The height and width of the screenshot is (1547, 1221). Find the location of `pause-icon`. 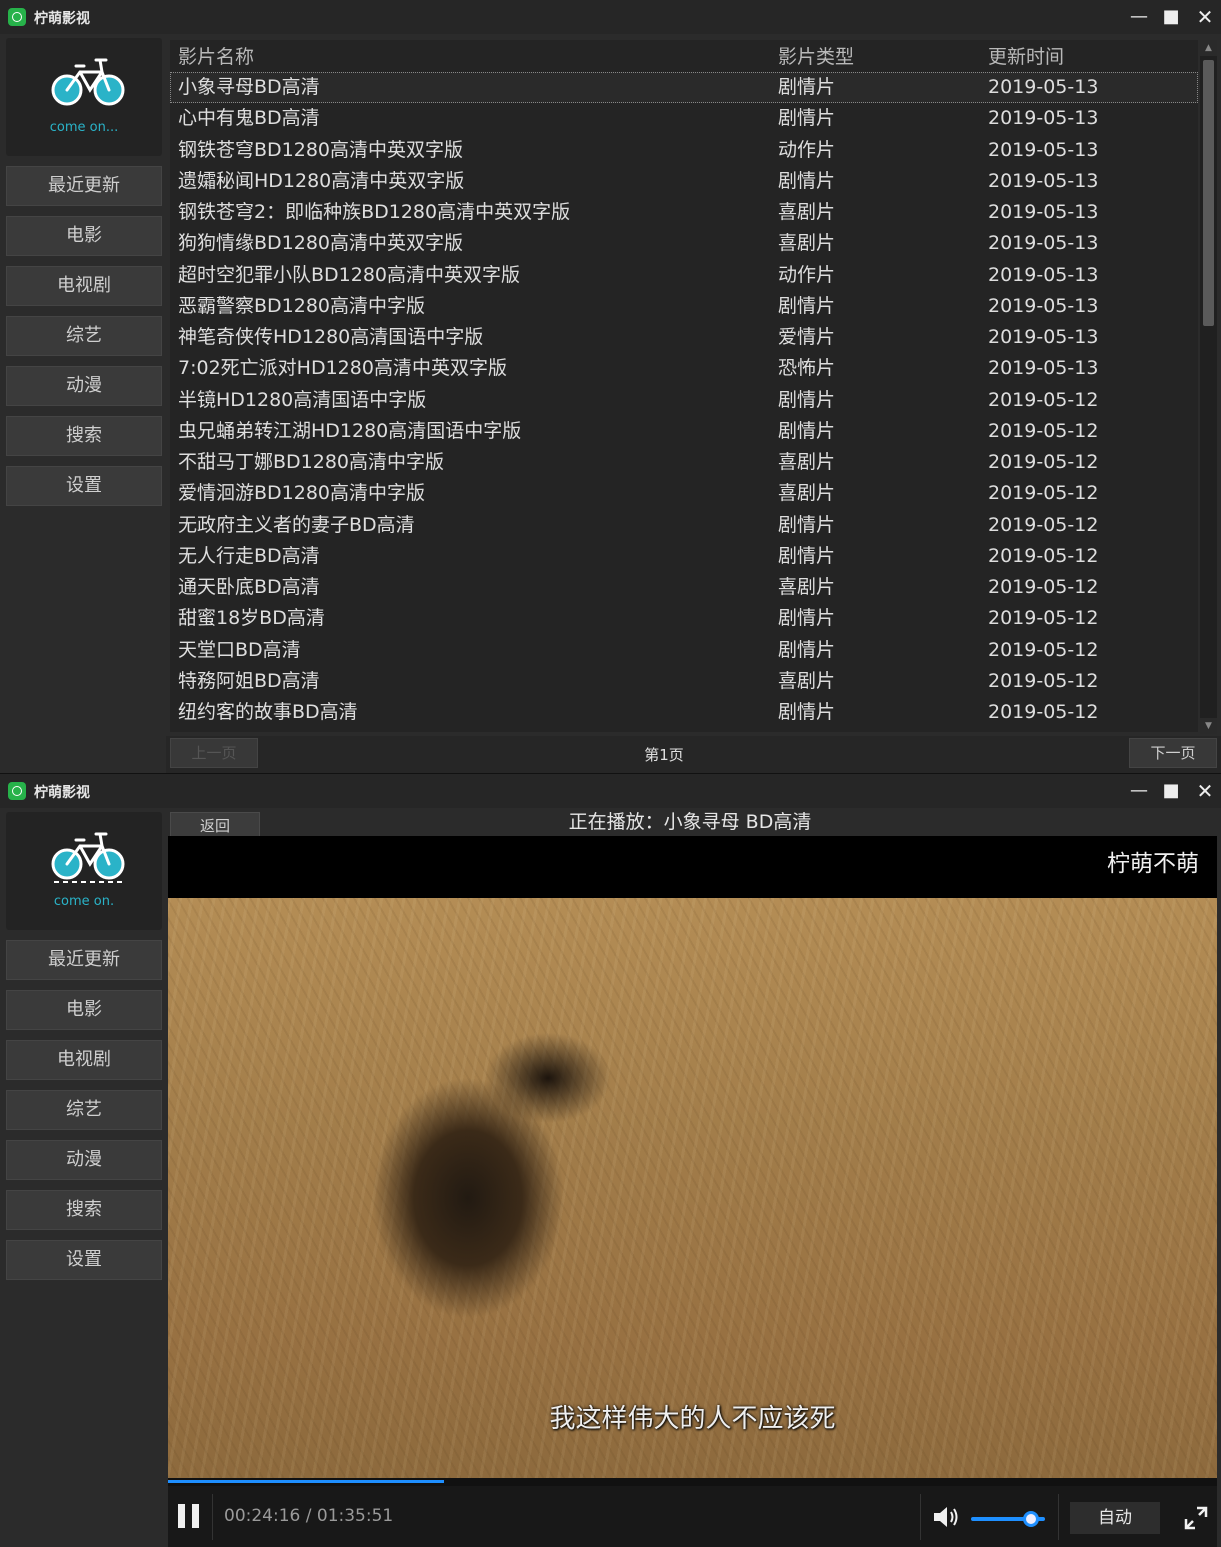

pause-icon is located at coordinates (189, 1516).